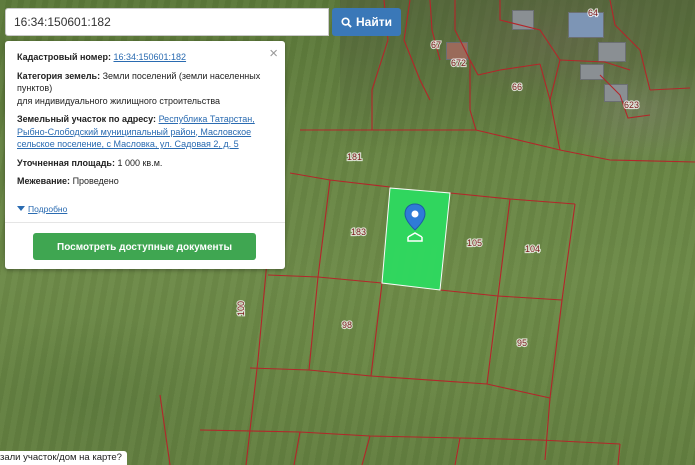 The width and height of the screenshot is (695, 465). What do you see at coordinates (474, 243) in the screenshot?
I see `parcel-number-label: 105` at bounding box center [474, 243].